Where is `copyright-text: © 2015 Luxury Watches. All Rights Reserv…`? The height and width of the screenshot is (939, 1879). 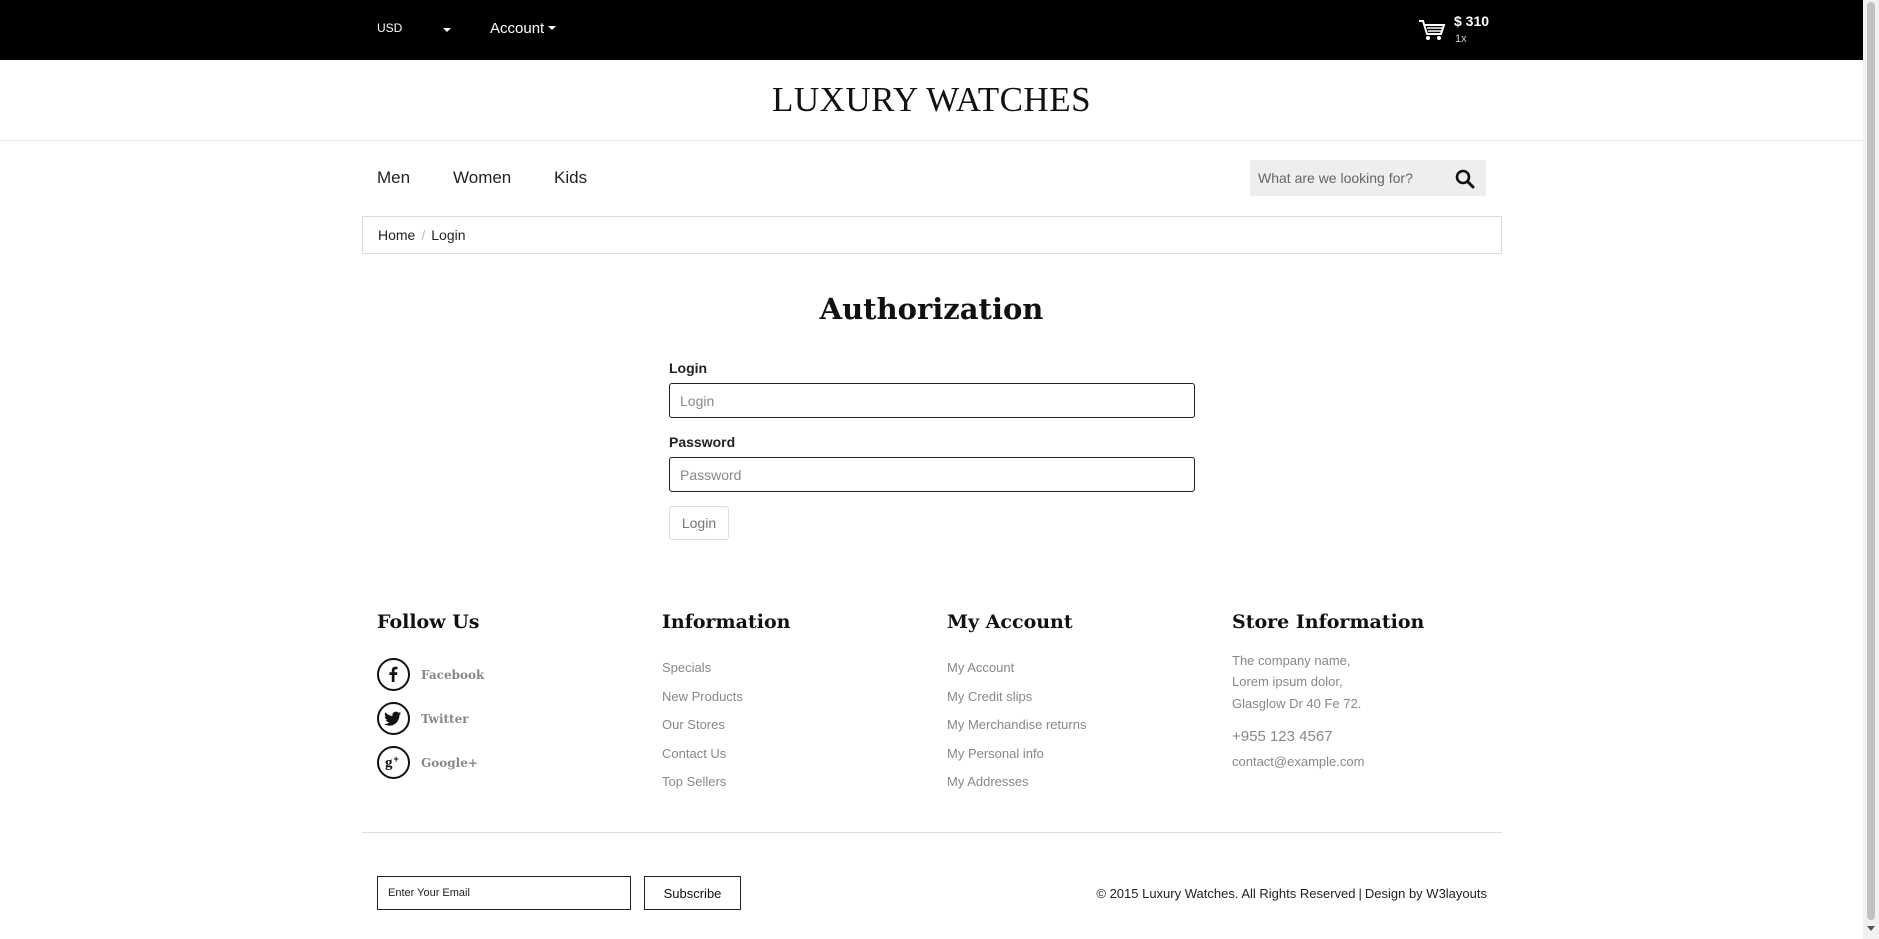 copyright-text: © 2015 Luxury Watches. All Rights Reserv… is located at coordinates (1226, 893).